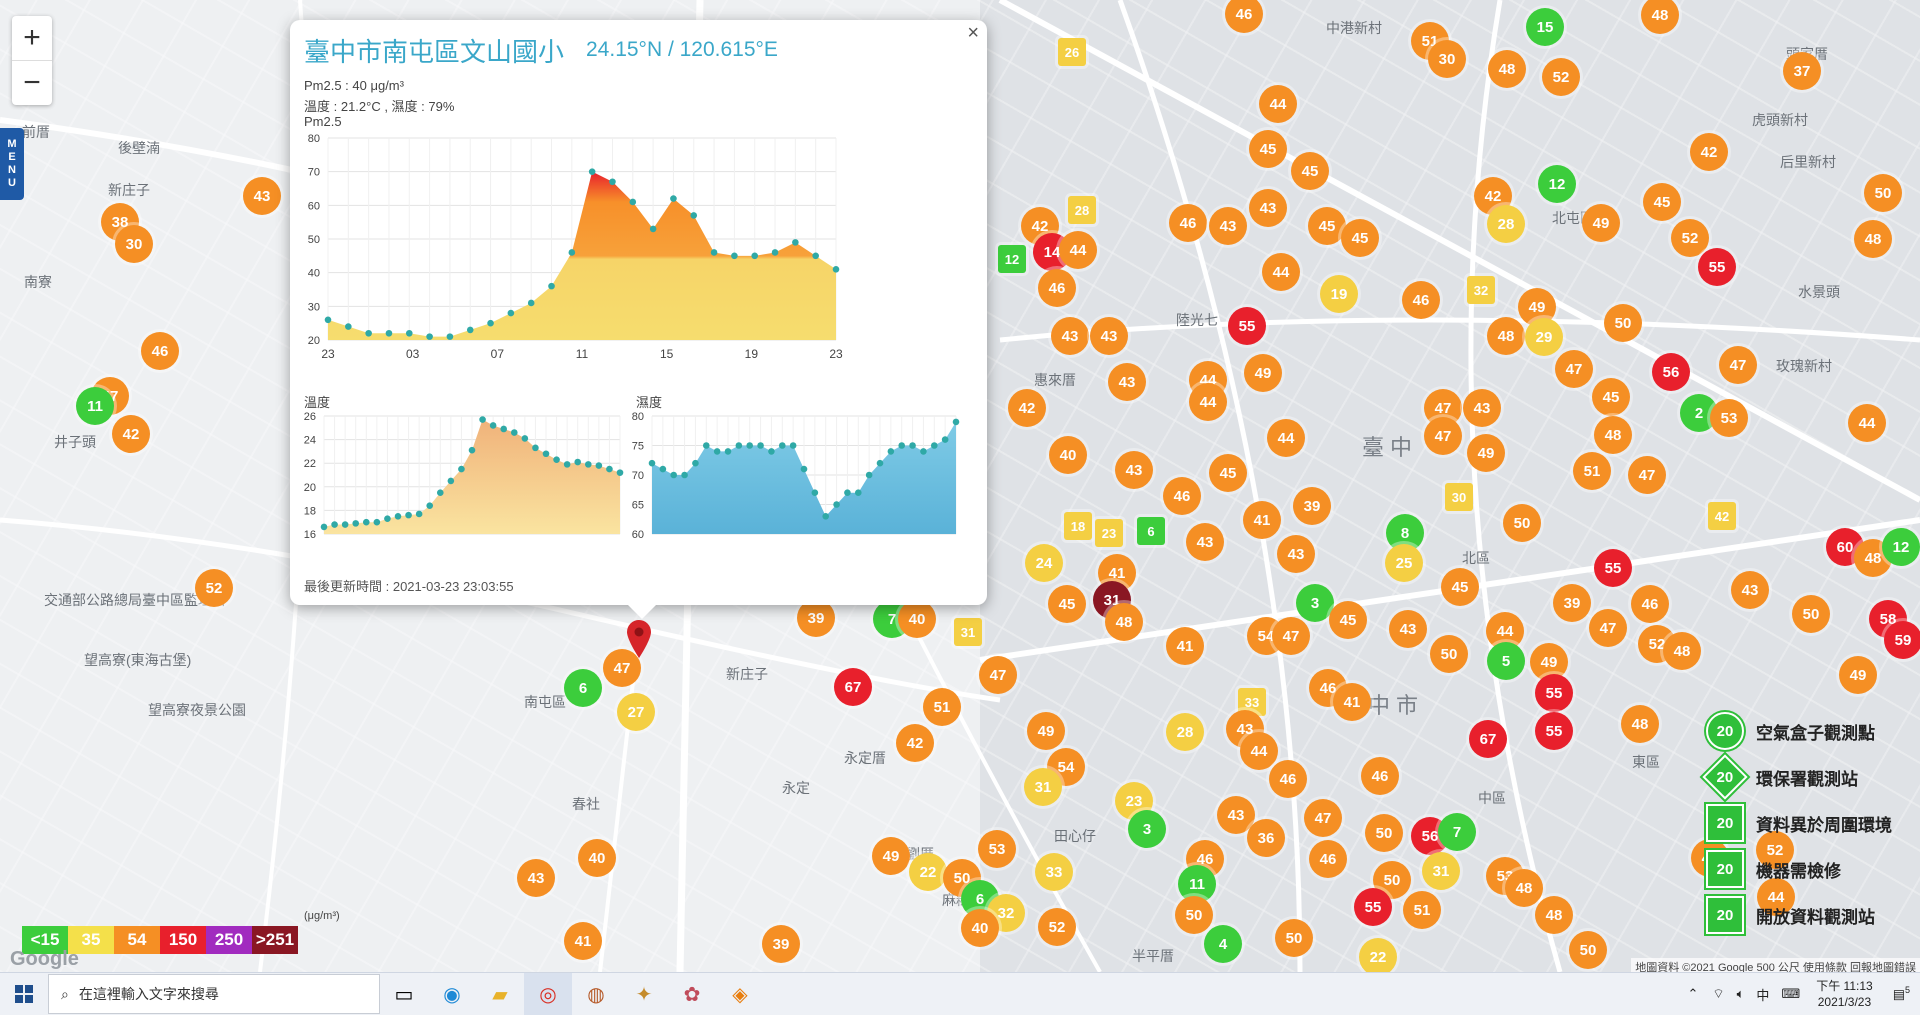 Image resolution: width=1920 pixels, height=1015 pixels. Describe the element at coordinates (1790, 994) in the screenshot. I see `keyboard-icon: ⌨` at that location.